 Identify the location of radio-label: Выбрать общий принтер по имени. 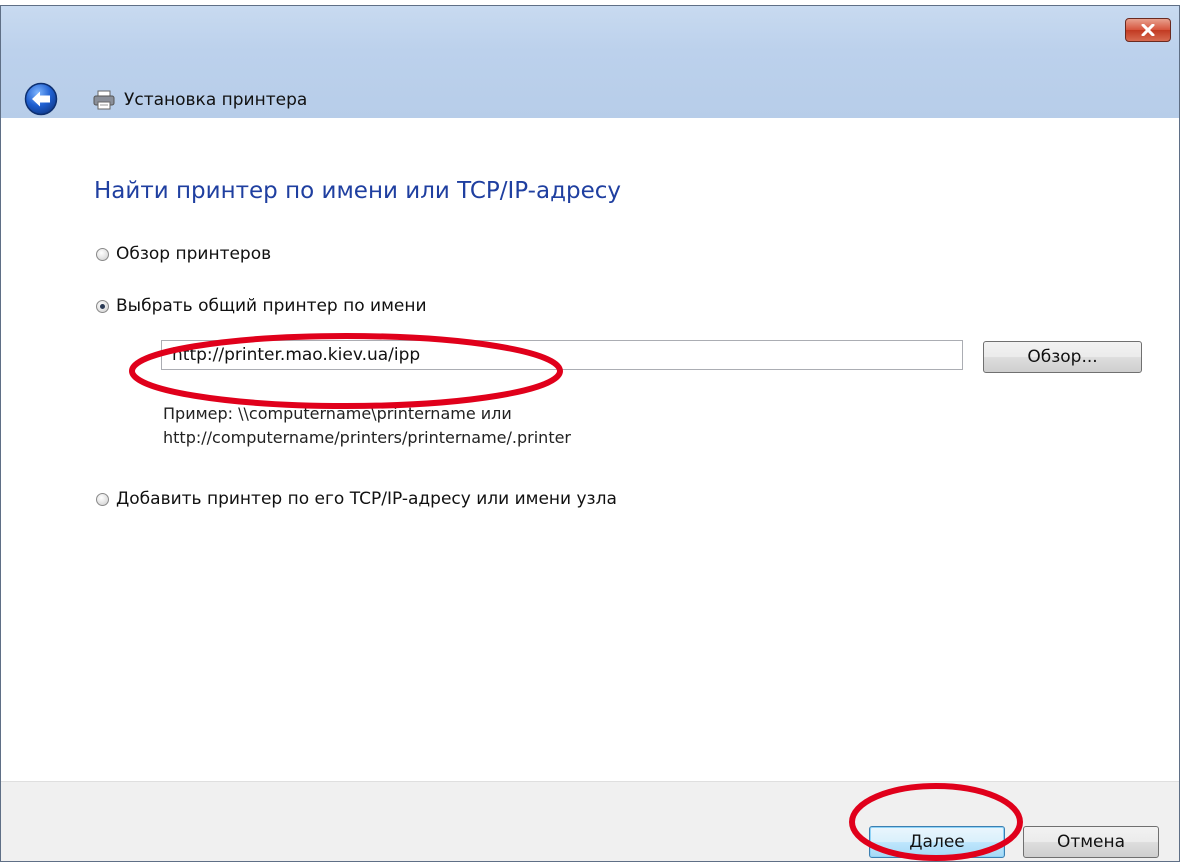
(271, 306).